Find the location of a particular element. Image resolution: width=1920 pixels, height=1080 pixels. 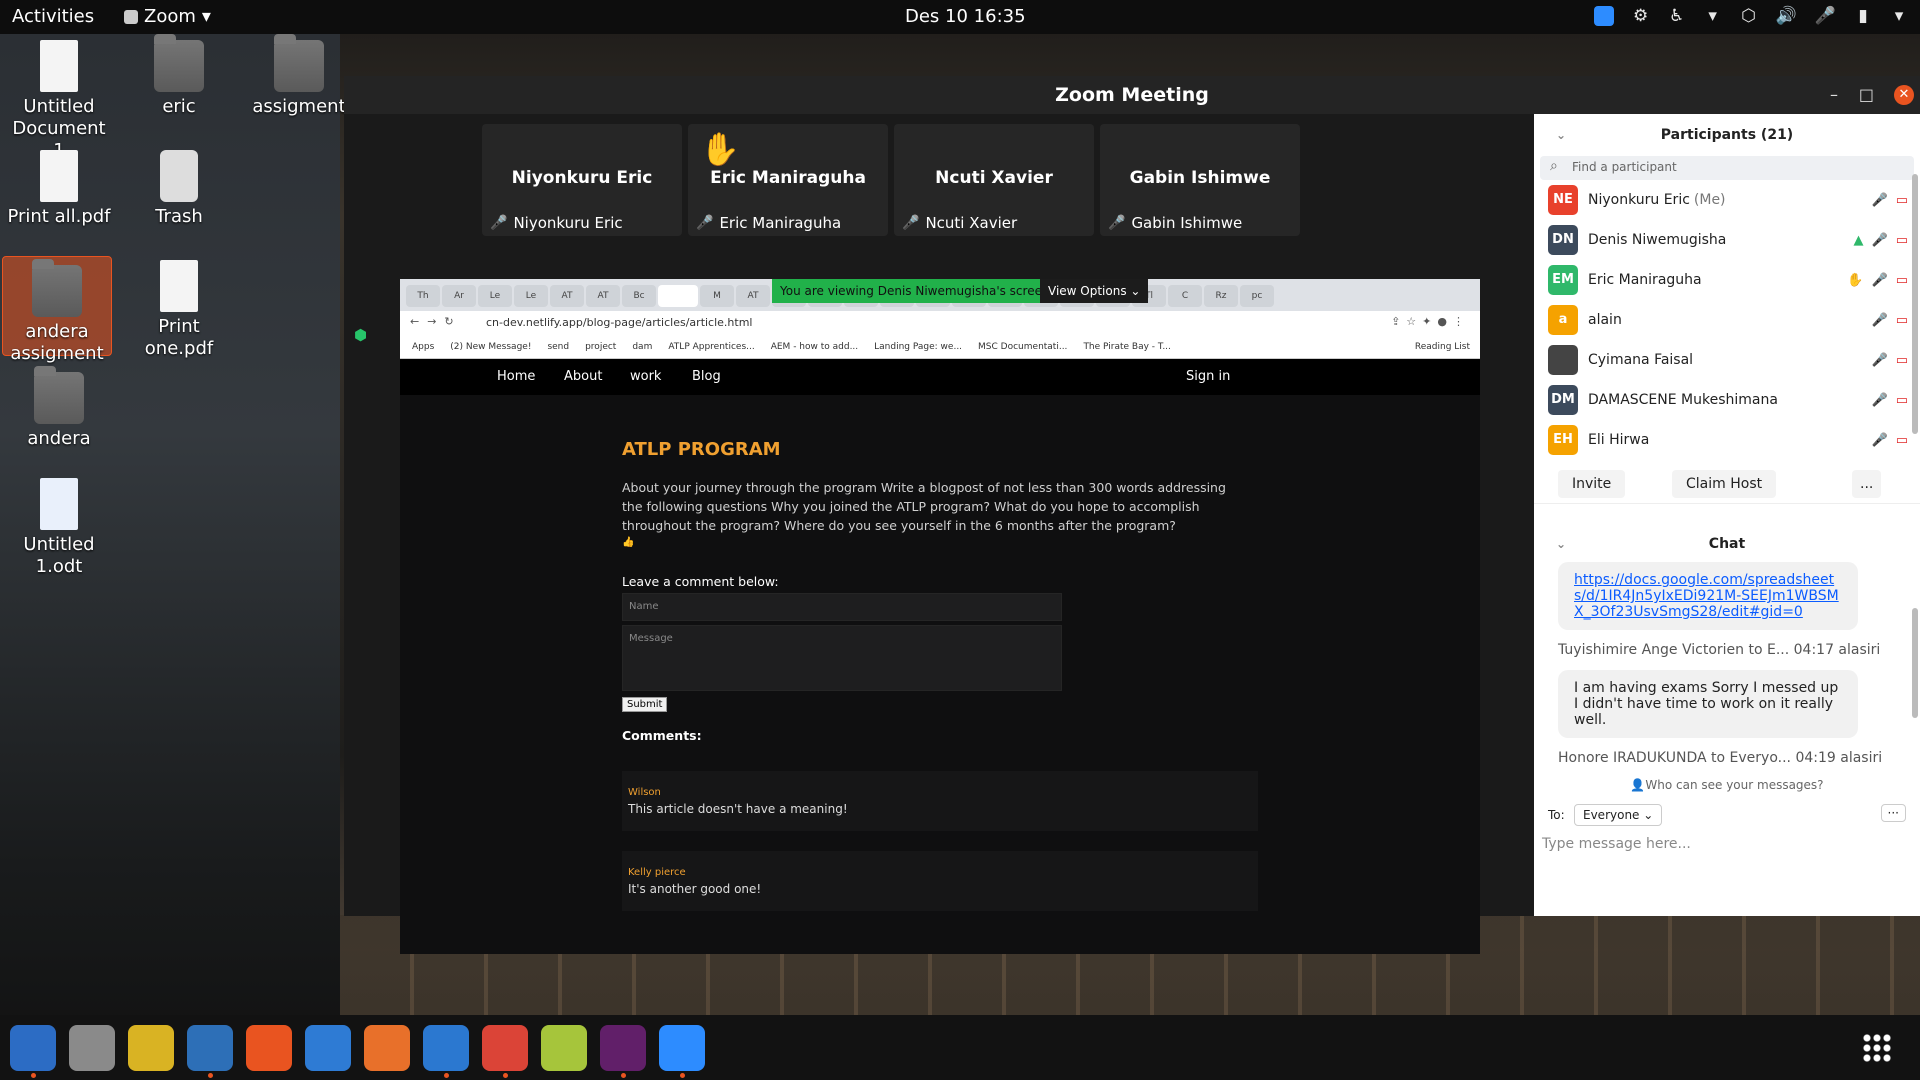

maximize-icon: □ is located at coordinates (1866, 94).